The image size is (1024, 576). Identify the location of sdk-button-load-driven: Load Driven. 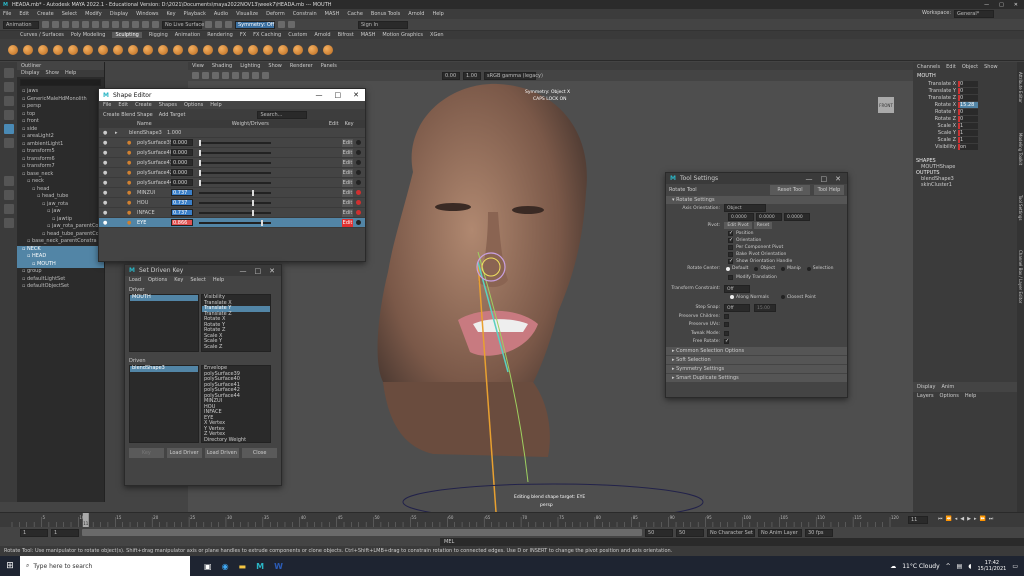
(222, 453).